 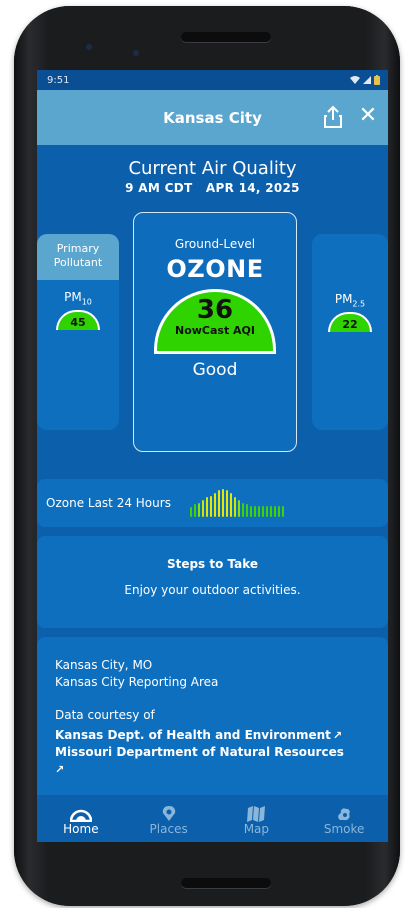 I want to click on nav-smoke: Smoke, so click(x=344, y=819).